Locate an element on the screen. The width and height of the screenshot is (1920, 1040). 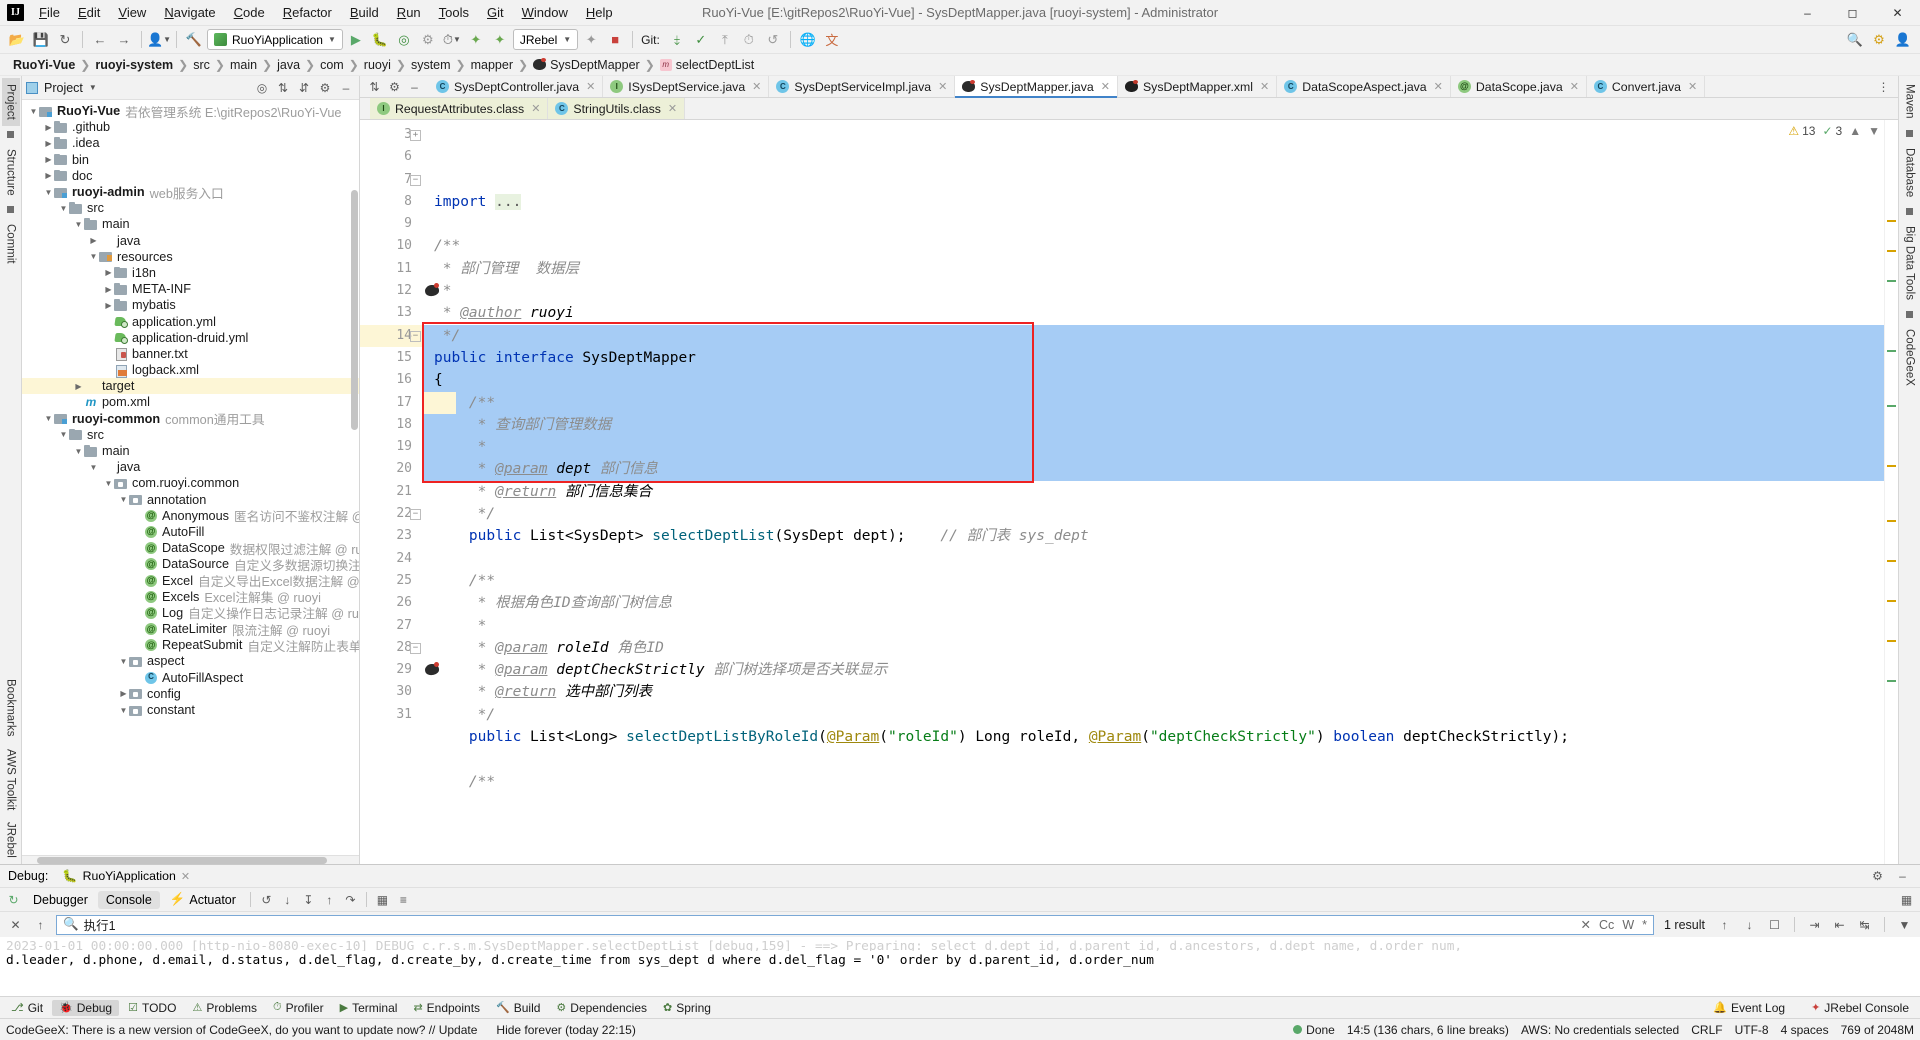
breadcrumb-item-ruoyi-vue: RuoYi-Vue is located at coordinates (44, 65).